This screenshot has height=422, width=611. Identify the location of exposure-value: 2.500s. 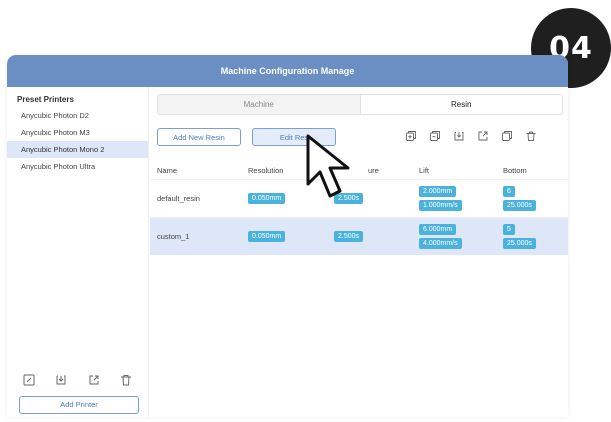
(349, 236).